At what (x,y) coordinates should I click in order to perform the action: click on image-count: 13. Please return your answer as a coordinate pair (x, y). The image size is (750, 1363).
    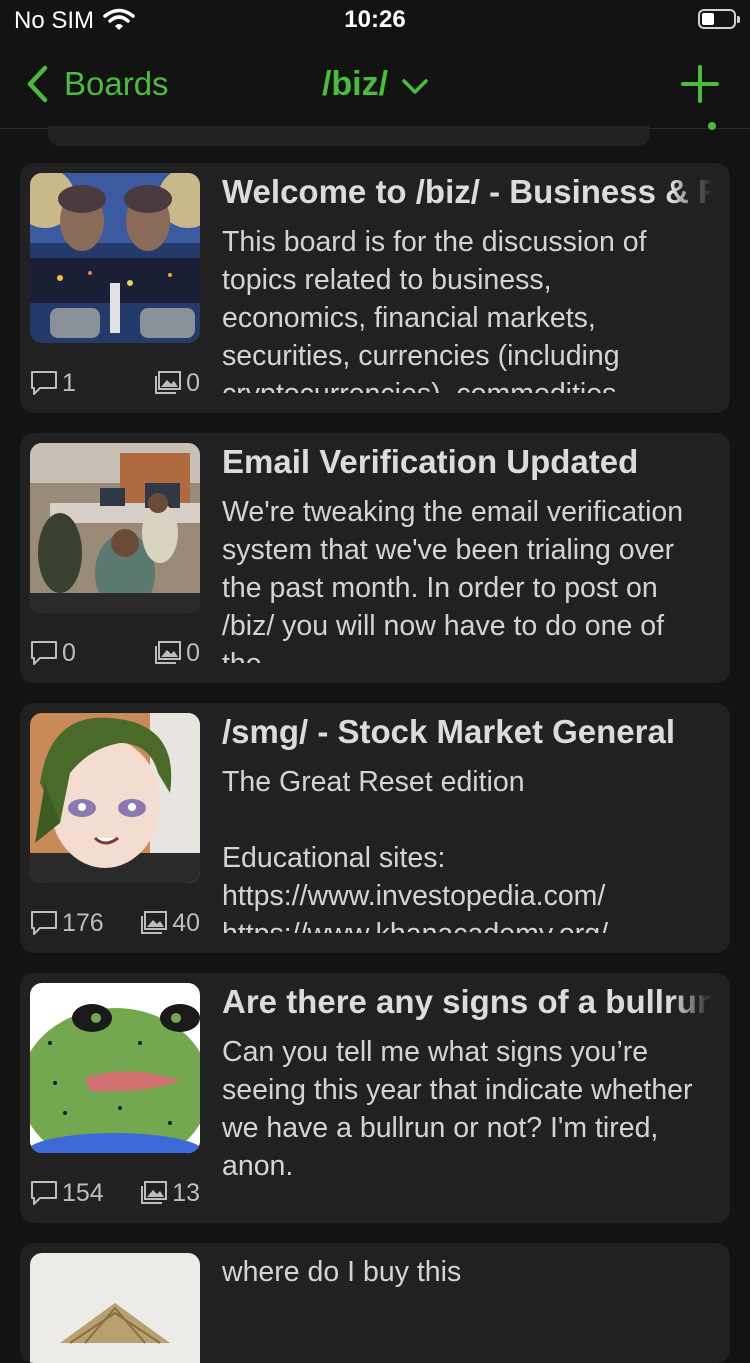
    Looking at the image, I should click on (170, 1193).